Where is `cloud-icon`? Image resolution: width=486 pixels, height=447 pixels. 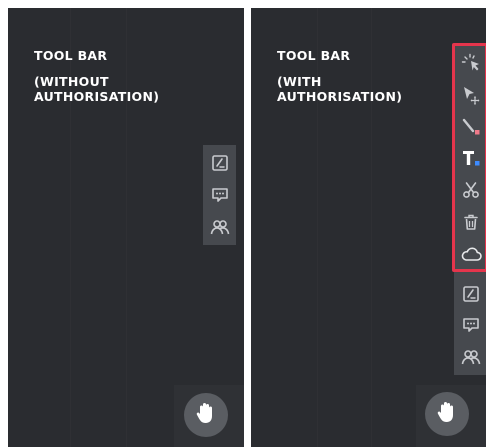 cloud-icon is located at coordinates (471, 254).